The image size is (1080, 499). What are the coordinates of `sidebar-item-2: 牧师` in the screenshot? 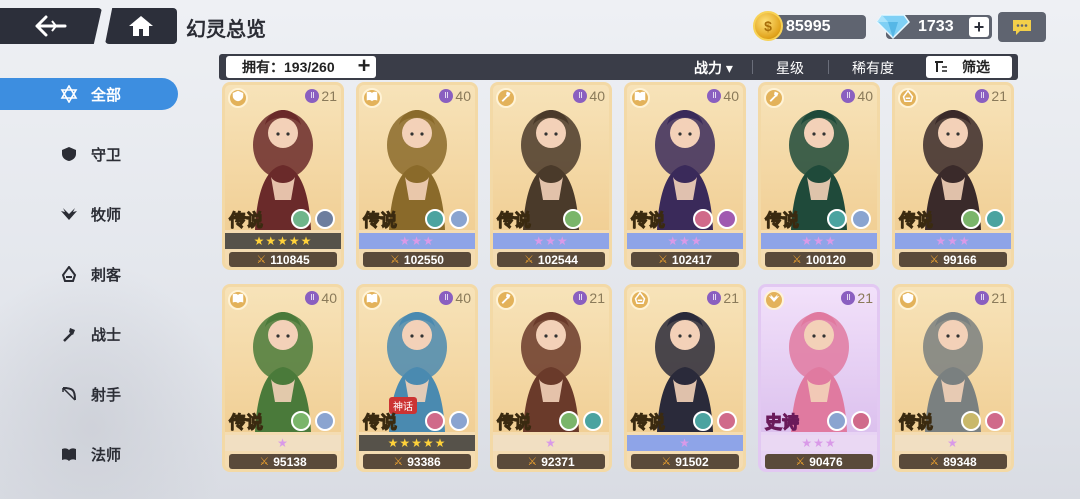 It's located at (89, 214).